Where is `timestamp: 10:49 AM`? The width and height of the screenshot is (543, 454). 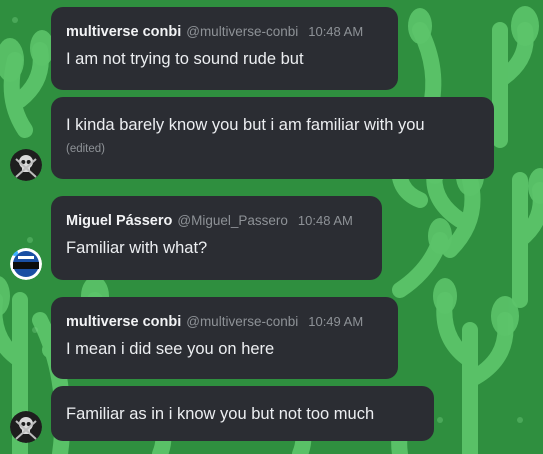 timestamp: 10:49 AM is located at coordinates (336, 321).